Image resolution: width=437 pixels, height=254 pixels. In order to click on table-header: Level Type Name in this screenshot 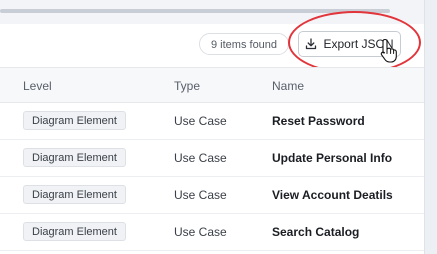, I will do `click(212, 85)`.